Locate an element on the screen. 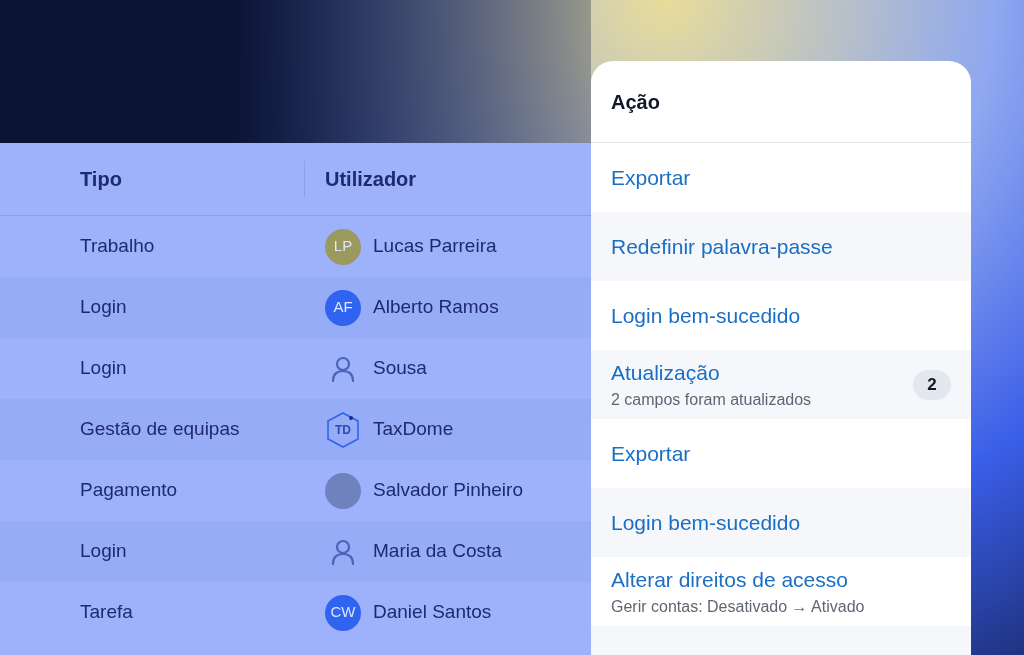  hexagon-logo: TD is located at coordinates (343, 429).